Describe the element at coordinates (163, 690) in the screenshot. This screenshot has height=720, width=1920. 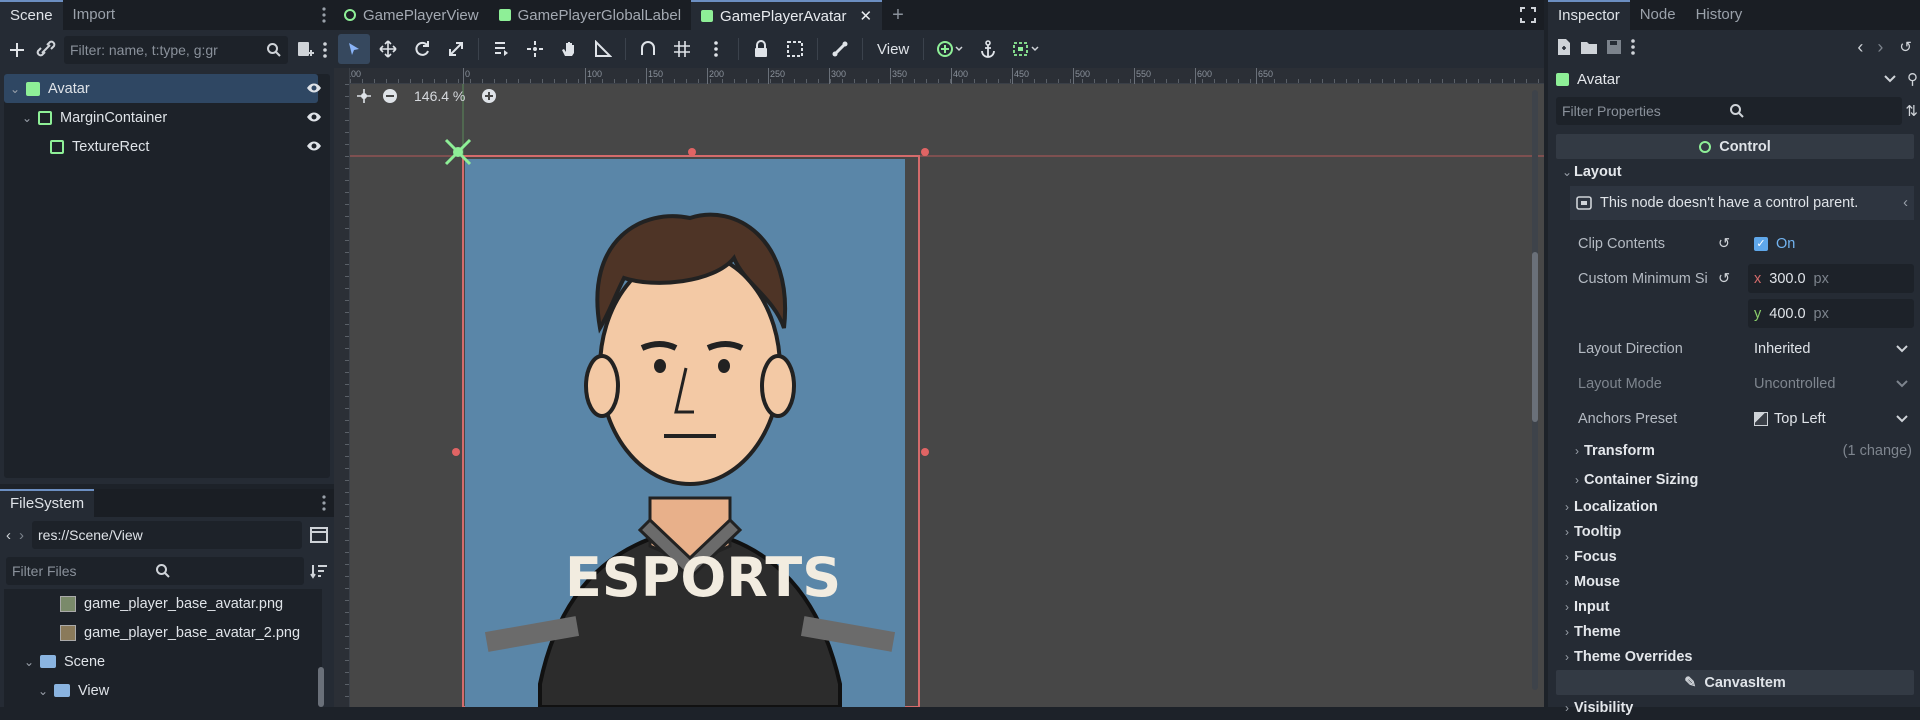
I see `folder-item: ⌄ View` at that location.